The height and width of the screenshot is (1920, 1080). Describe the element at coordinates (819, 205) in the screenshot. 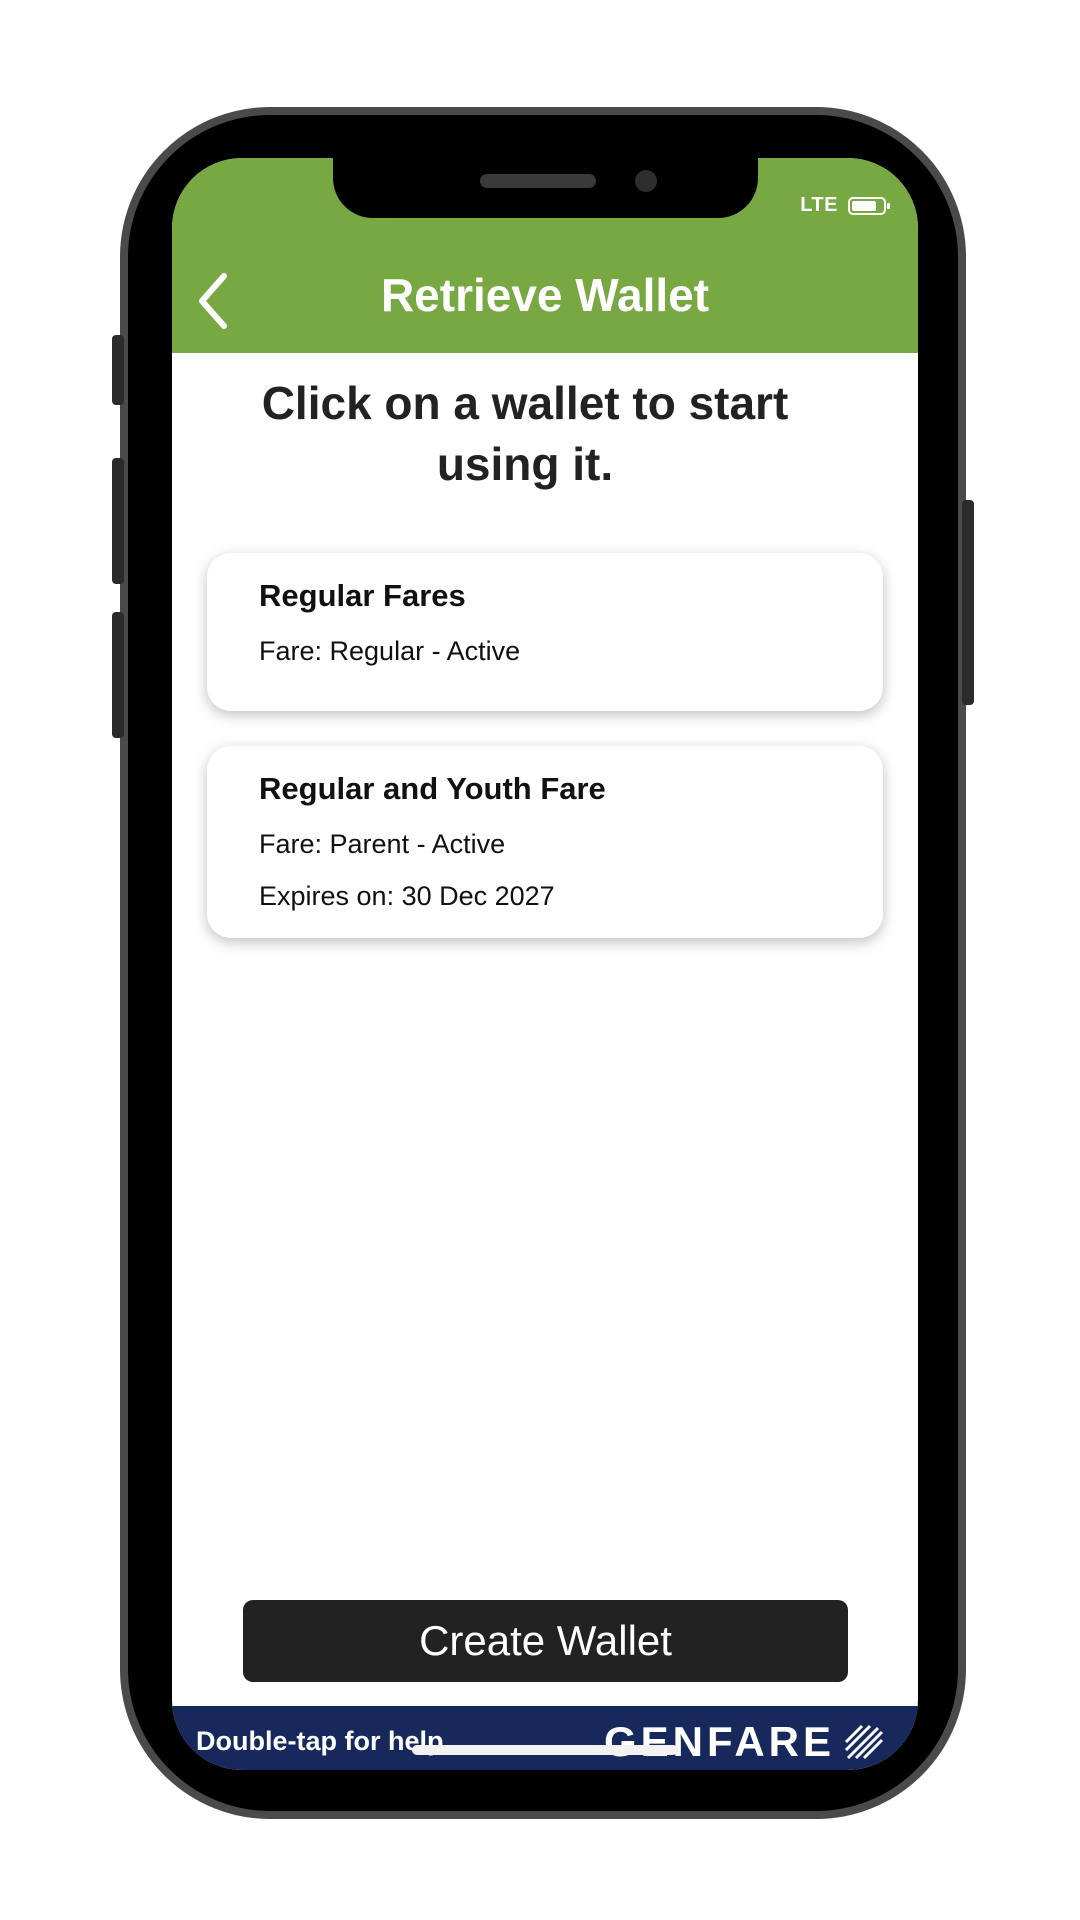

I see `network-indicator: LTE` at that location.